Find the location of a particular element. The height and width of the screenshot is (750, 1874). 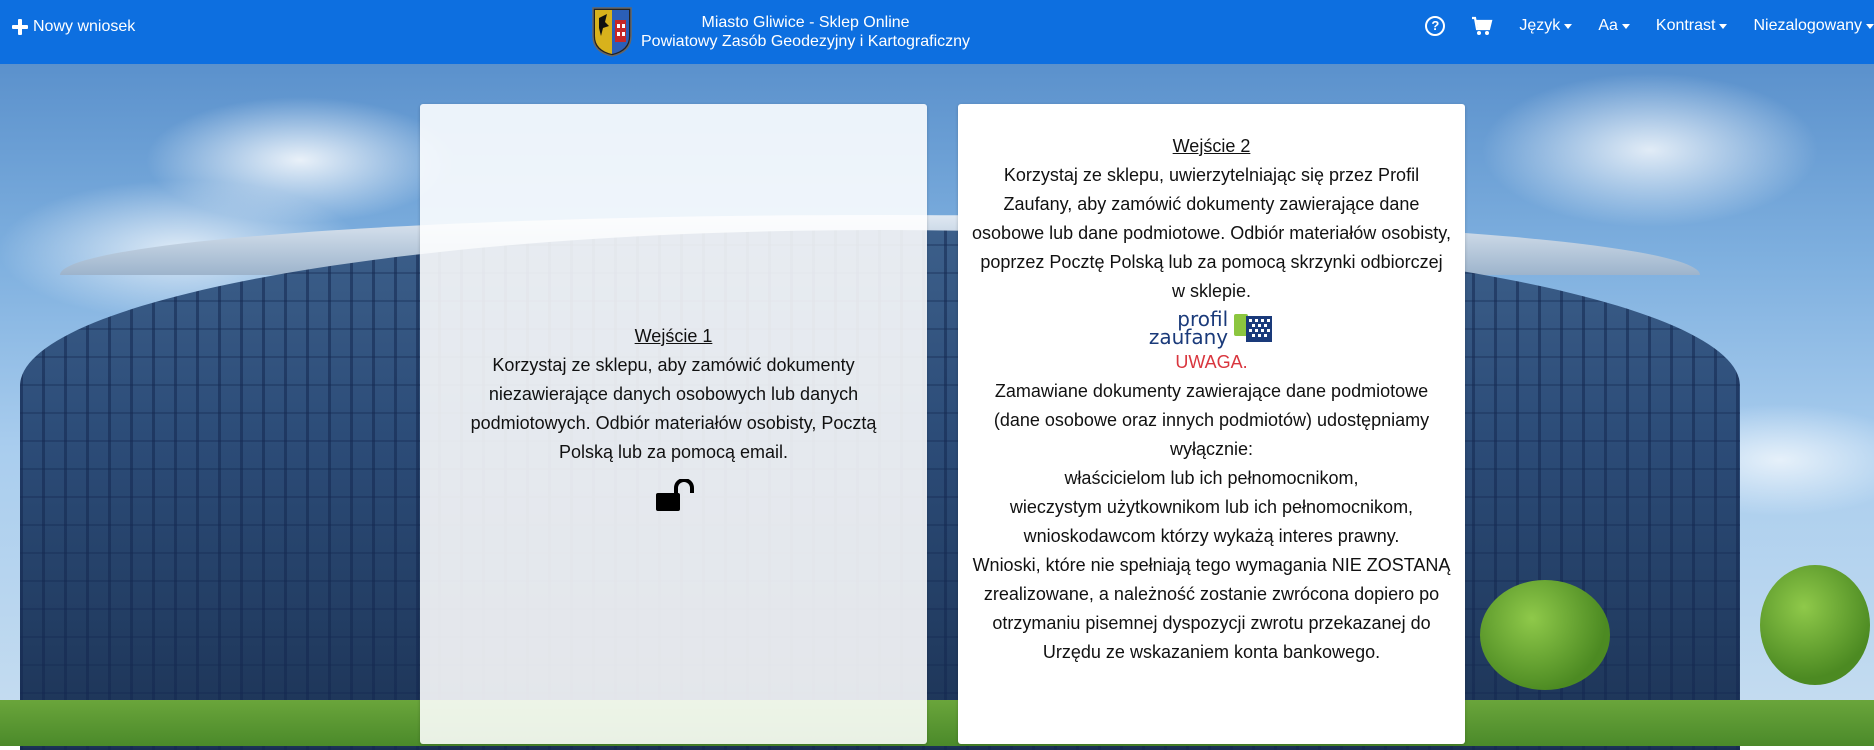

profil-zaufany-mark-icon is located at coordinates (1253, 328).